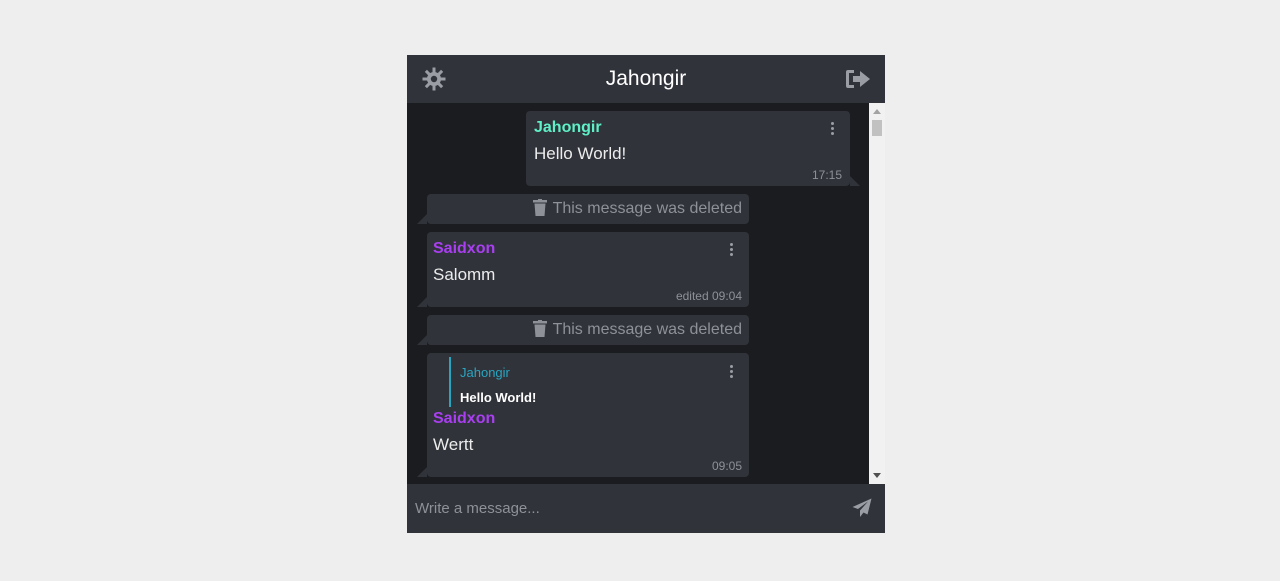 This screenshot has width=1280, height=581. I want to click on chat-title: Jahongir, so click(646, 78).